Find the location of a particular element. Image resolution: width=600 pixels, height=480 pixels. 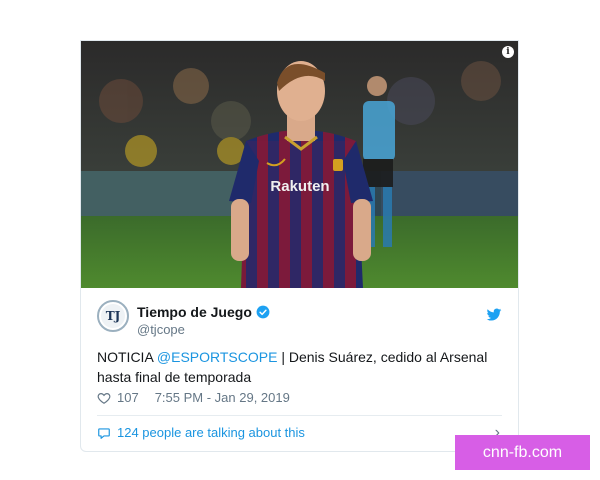

heart-icon is located at coordinates (104, 398).